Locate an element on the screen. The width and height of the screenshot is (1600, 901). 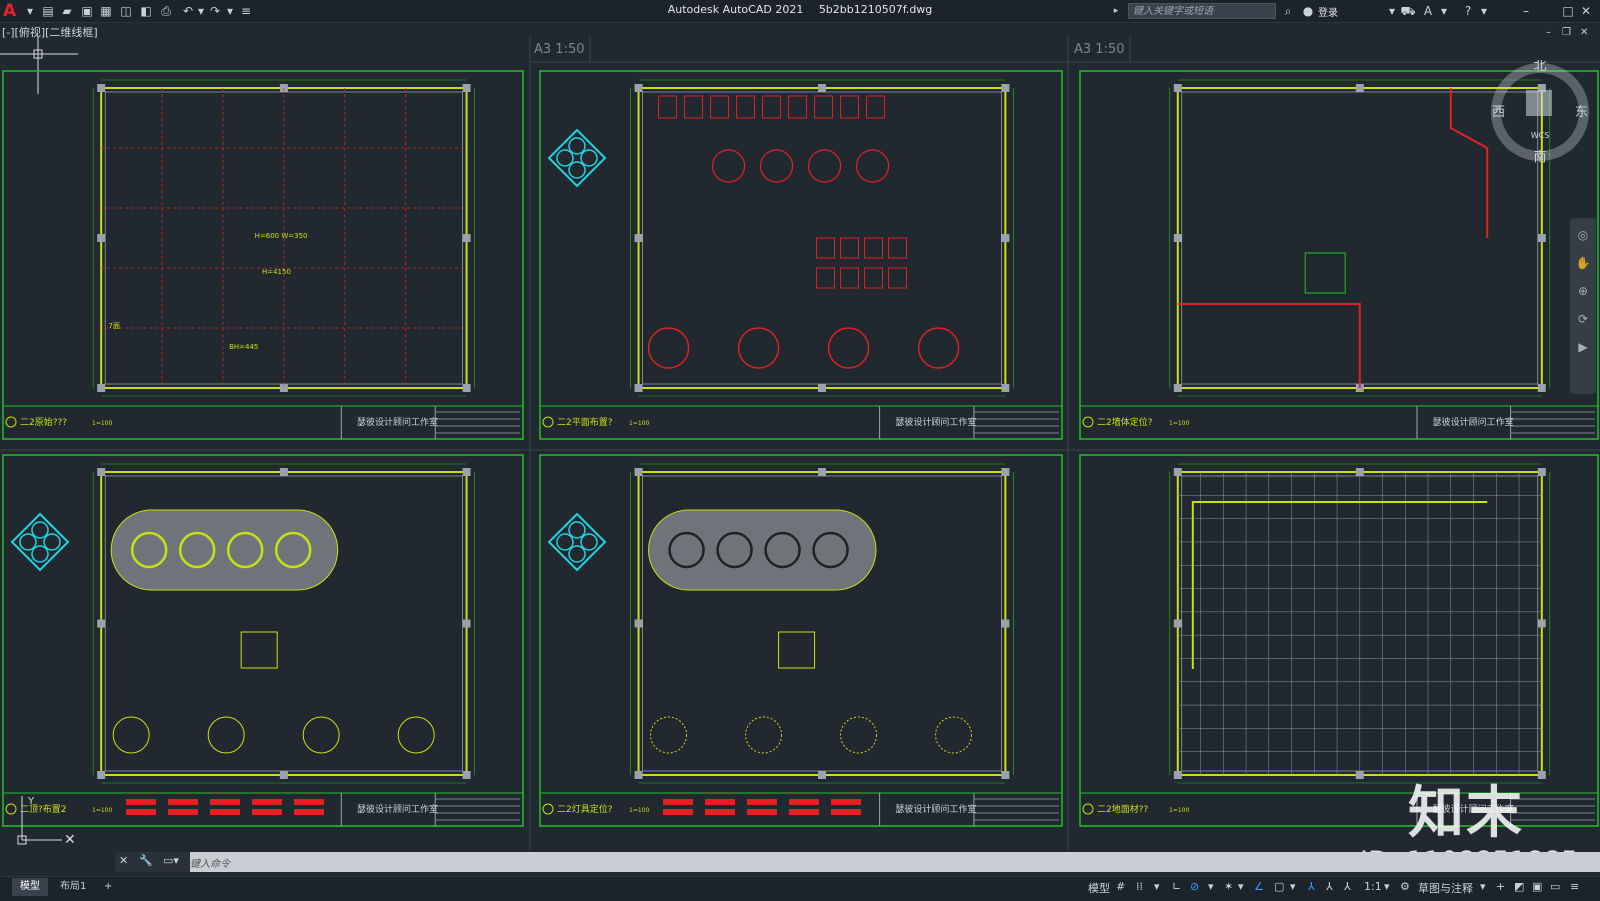
isodraft-icon: ✶ is located at coordinates (1228, 886).